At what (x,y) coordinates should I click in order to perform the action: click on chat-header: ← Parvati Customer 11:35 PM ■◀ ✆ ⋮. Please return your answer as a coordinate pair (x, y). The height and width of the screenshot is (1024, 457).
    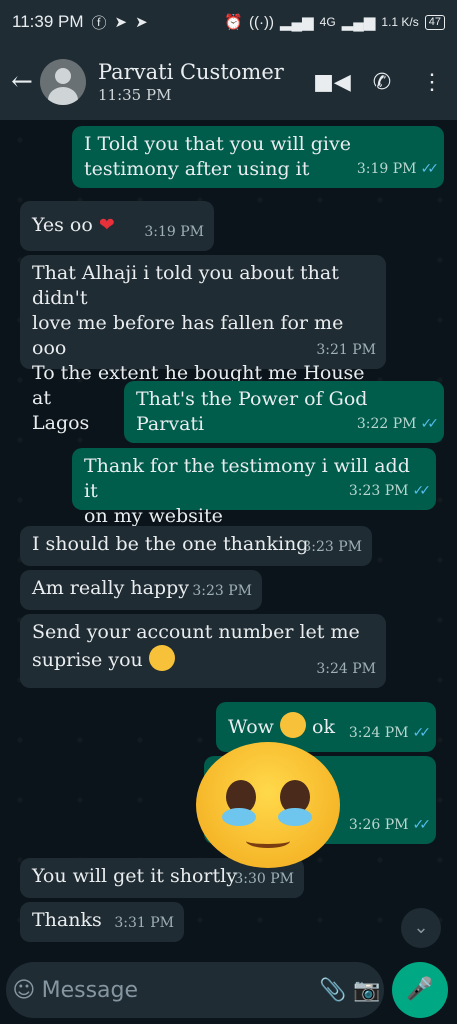
    Looking at the image, I should click on (228, 82).